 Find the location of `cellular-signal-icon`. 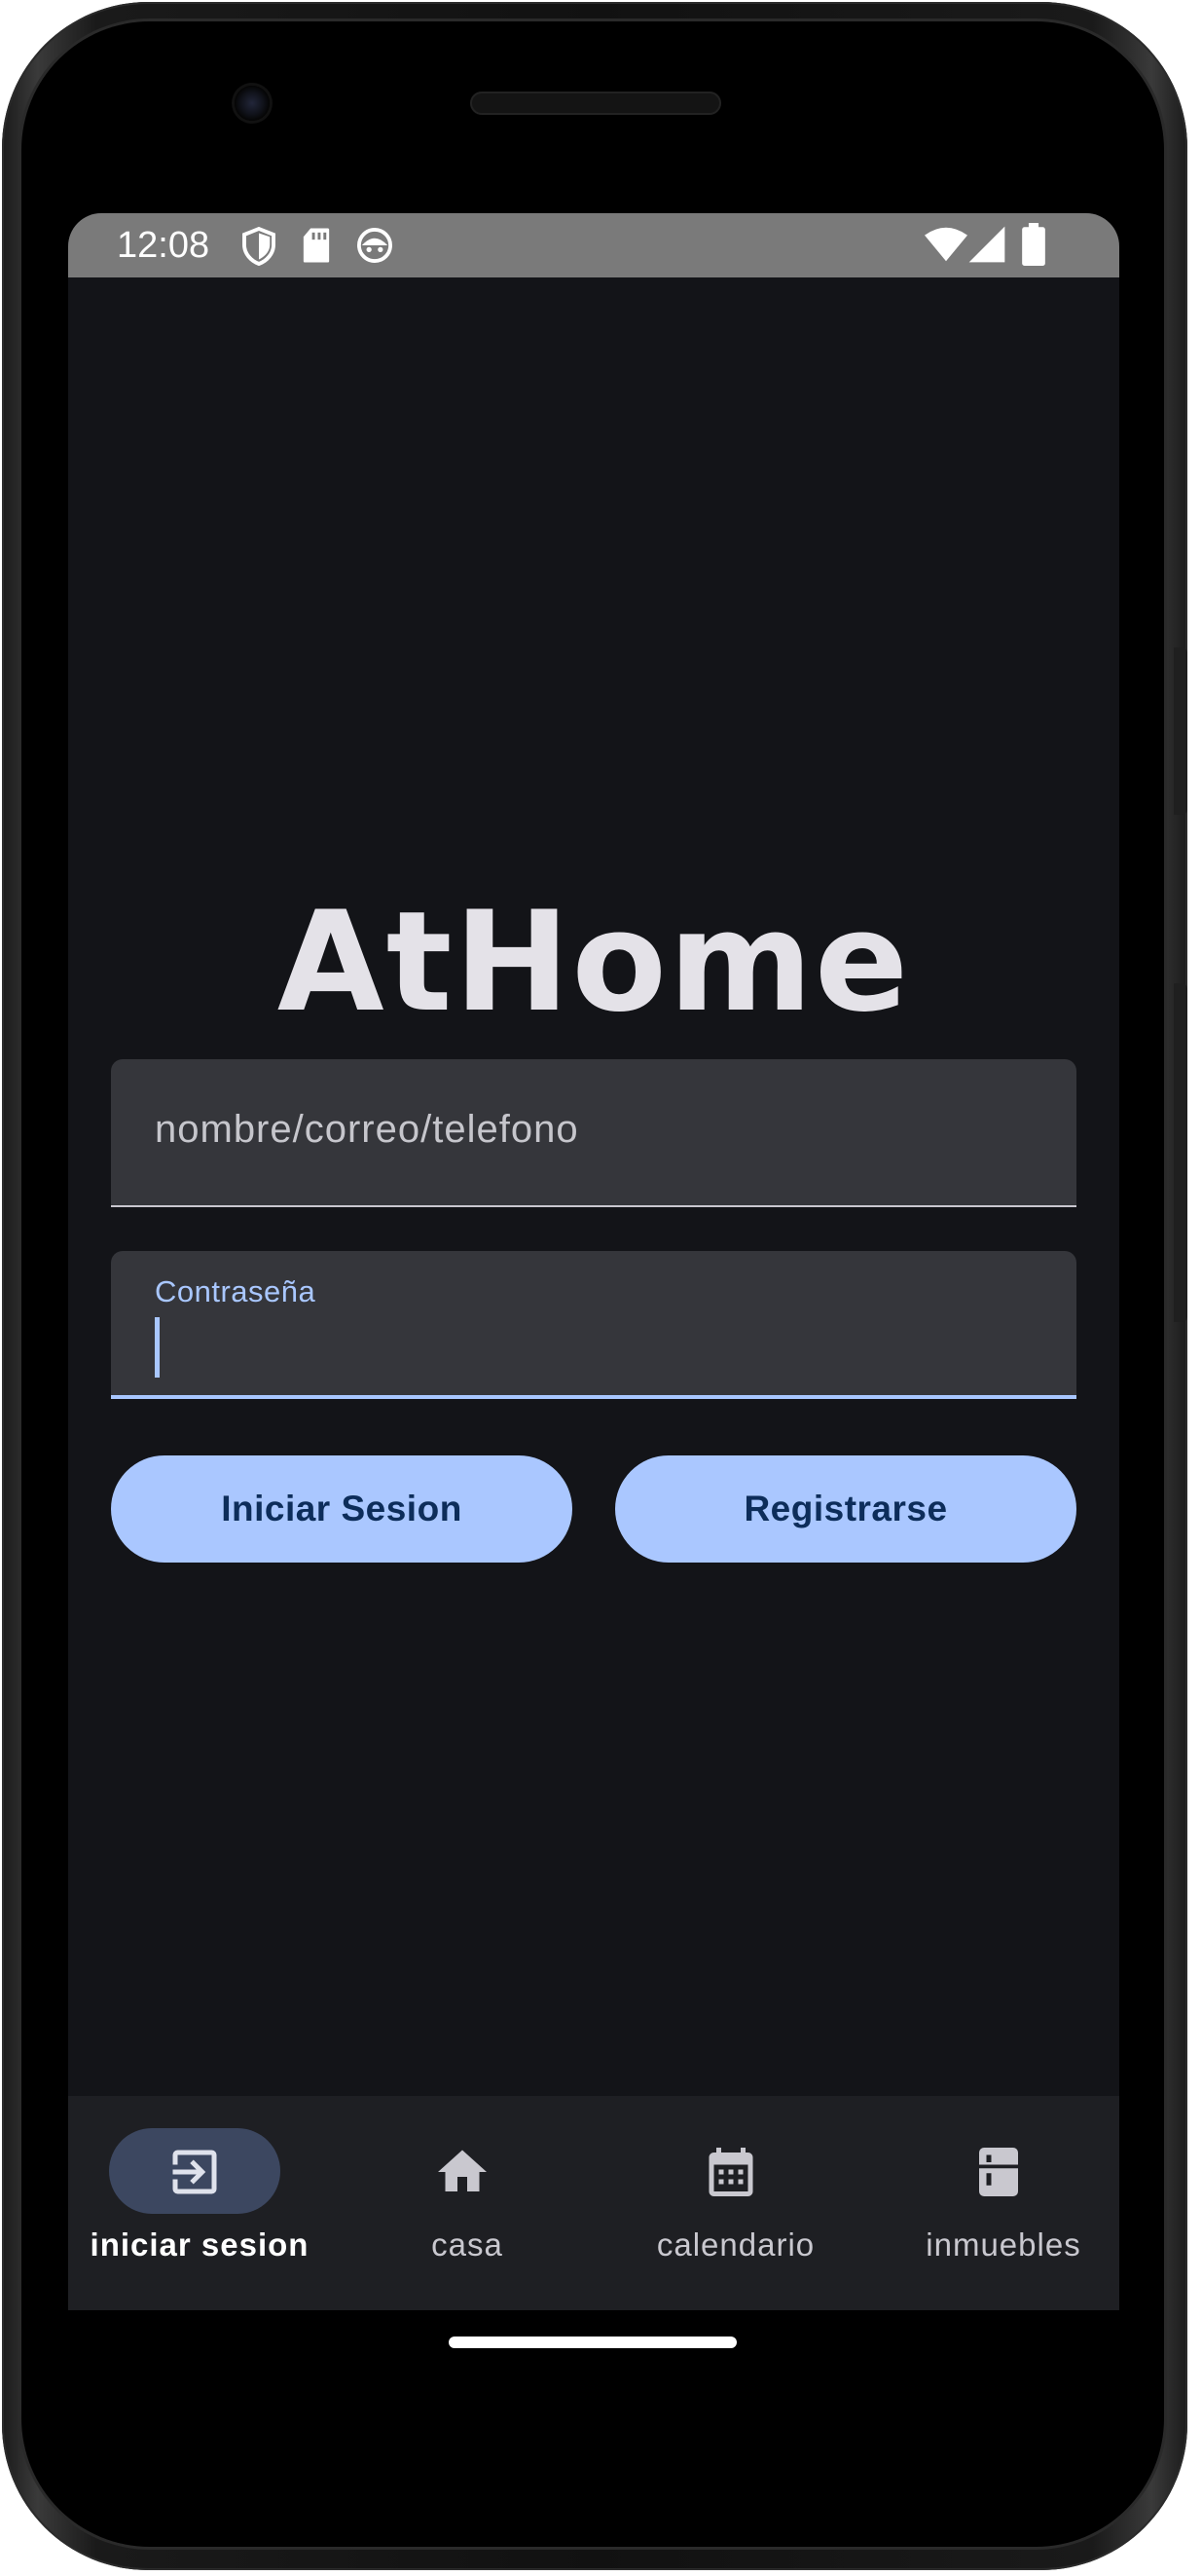

cellular-signal-icon is located at coordinates (986, 244).